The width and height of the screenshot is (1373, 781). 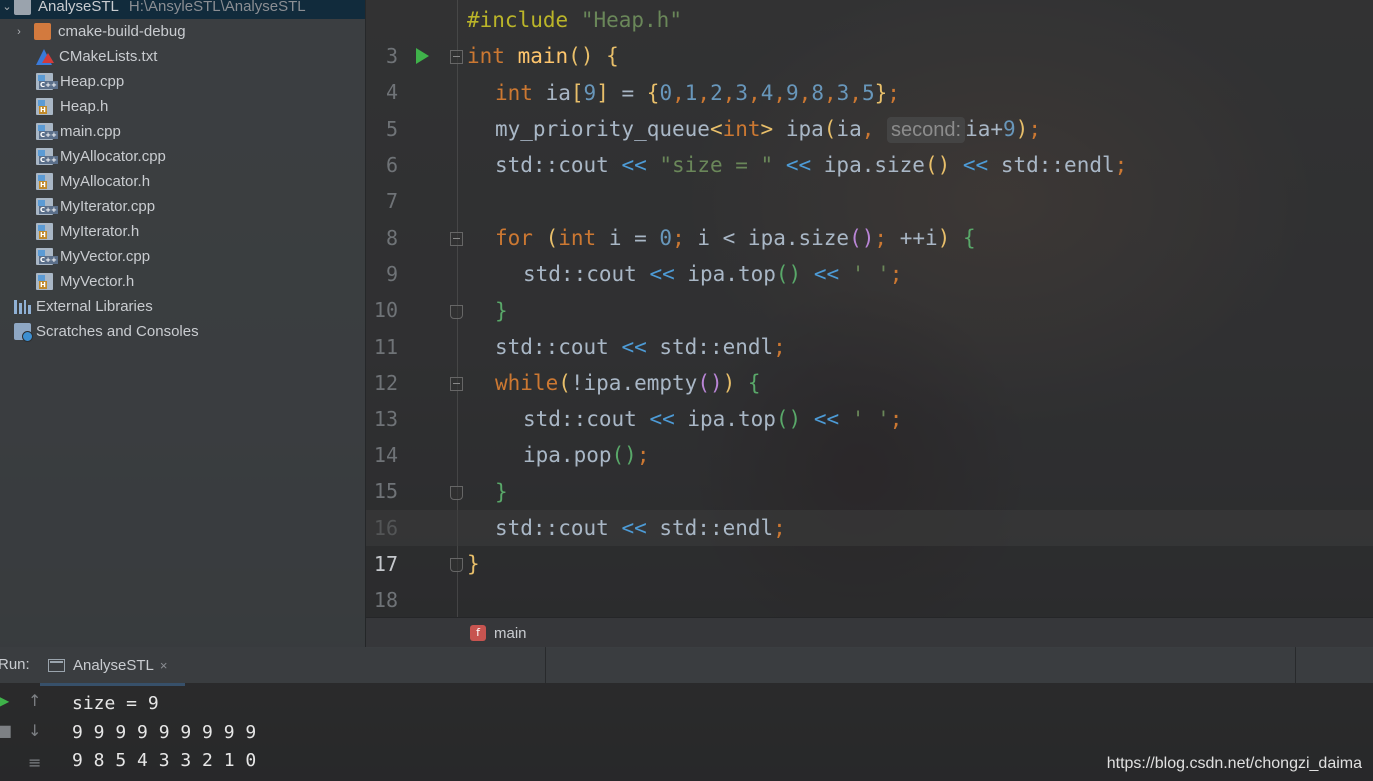 I want to click on tree-item-myiterator-cpp: C++ MyIterator.cpp, so click(x=182, y=206).